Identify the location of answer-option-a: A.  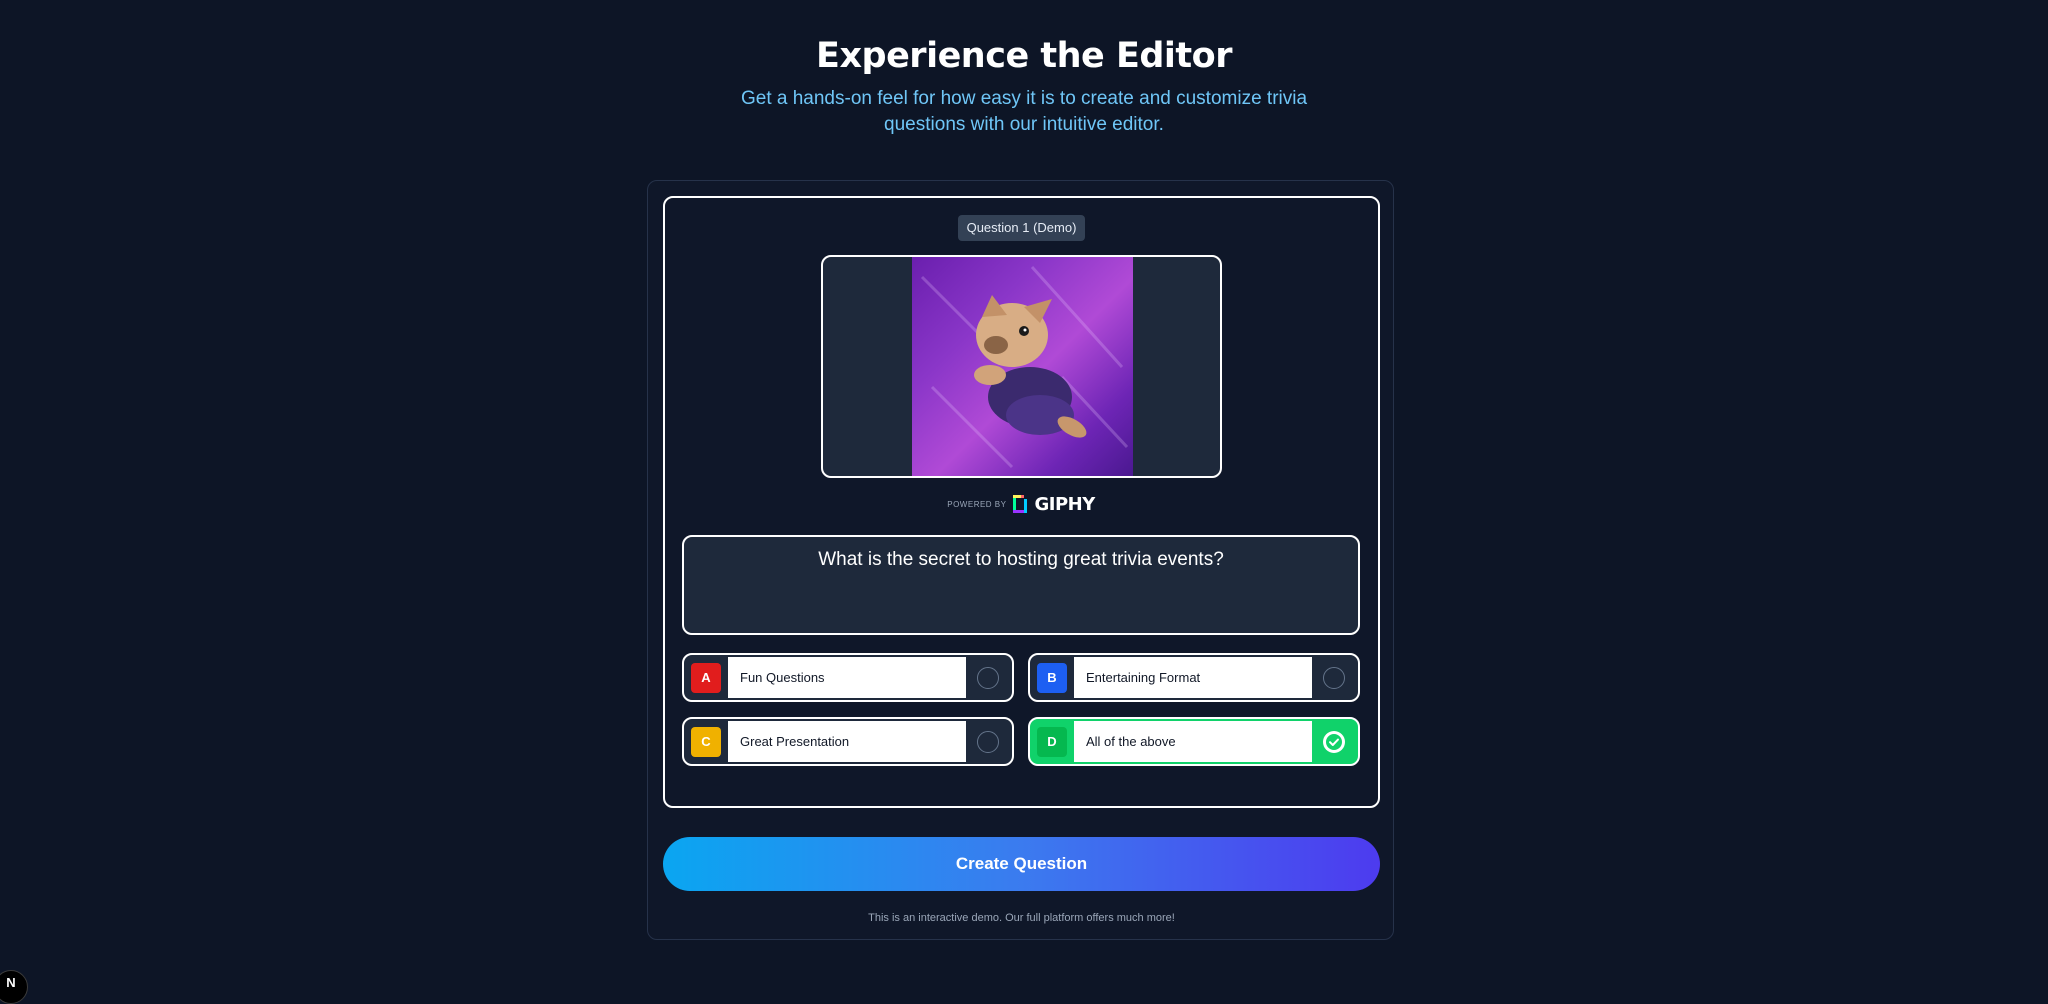
(848, 677).